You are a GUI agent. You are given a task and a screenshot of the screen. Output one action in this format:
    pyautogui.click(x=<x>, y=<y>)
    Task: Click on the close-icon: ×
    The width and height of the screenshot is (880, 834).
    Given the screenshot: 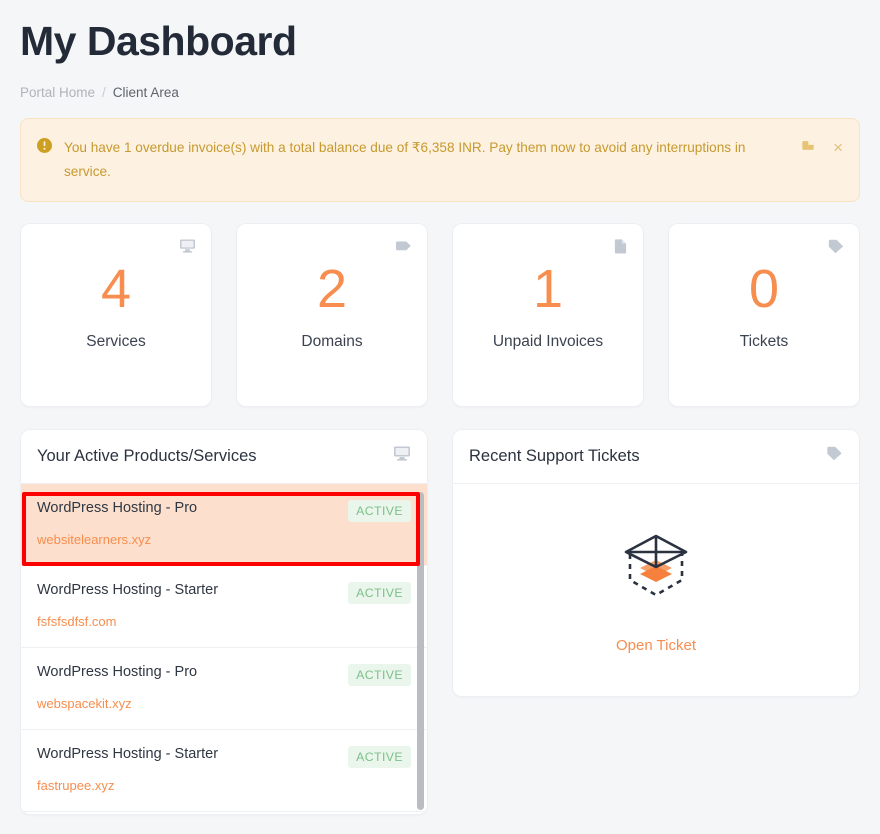 What is the action you would take?
    pyautogui.click(x=838, y=147)
    